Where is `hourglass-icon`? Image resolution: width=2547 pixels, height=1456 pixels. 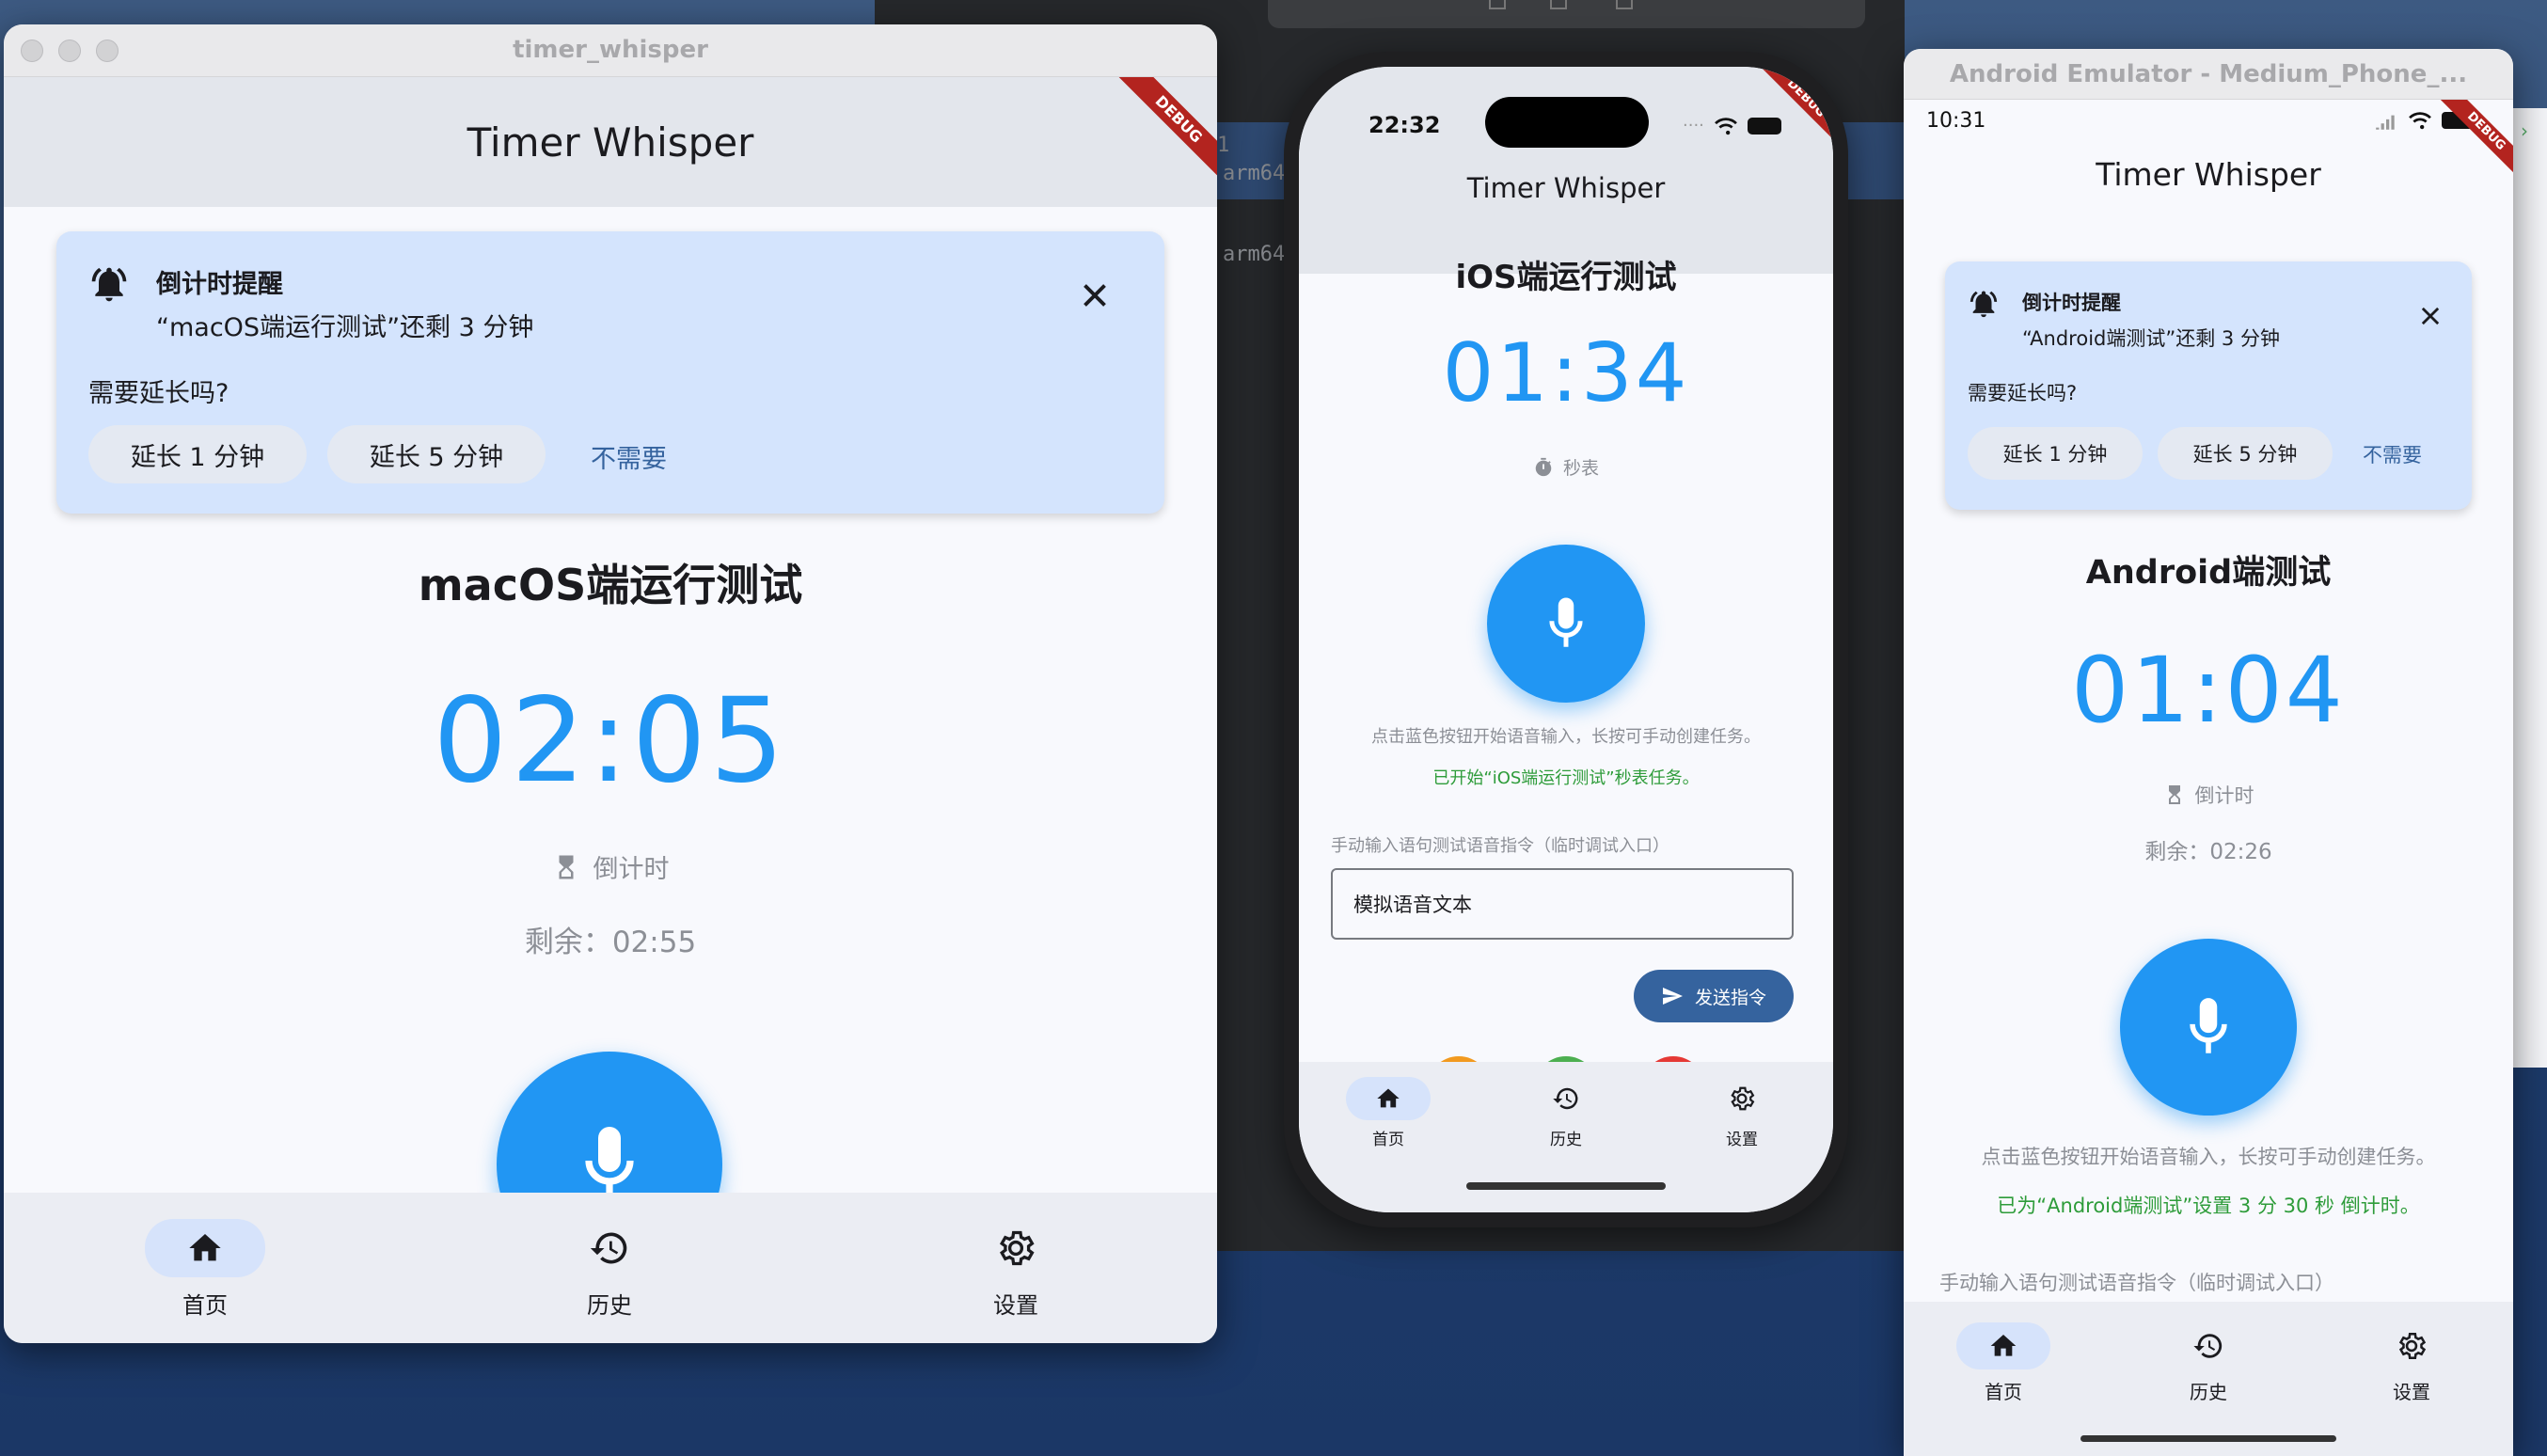 hourglass-icon is located at coordinates (2174, 794).